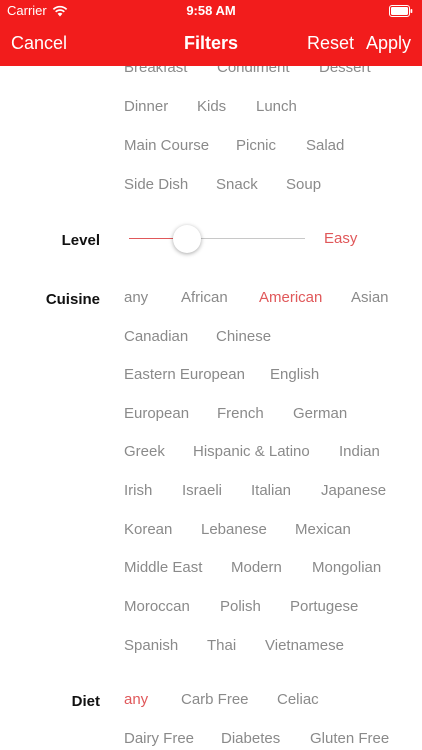  I want to click on course-chip: Side Dish, so click(156, 184).